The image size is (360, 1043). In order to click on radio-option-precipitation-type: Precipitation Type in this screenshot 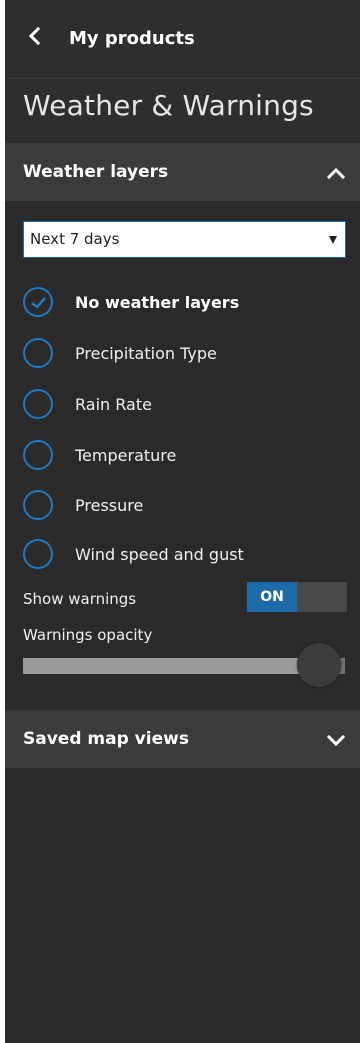, I will do `click(183, 353)`.